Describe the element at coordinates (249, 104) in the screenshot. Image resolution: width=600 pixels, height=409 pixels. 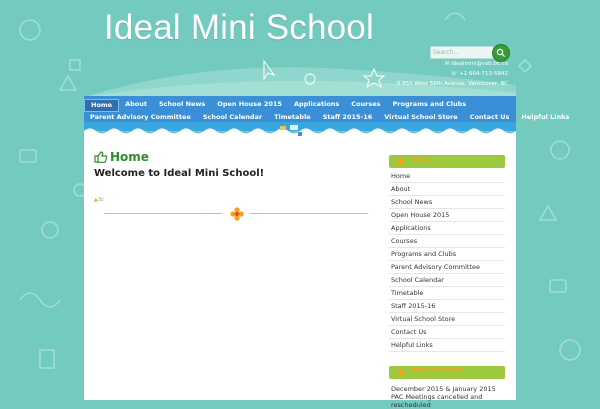
I see `nav-item-open-house: Open House 2015` at that location.